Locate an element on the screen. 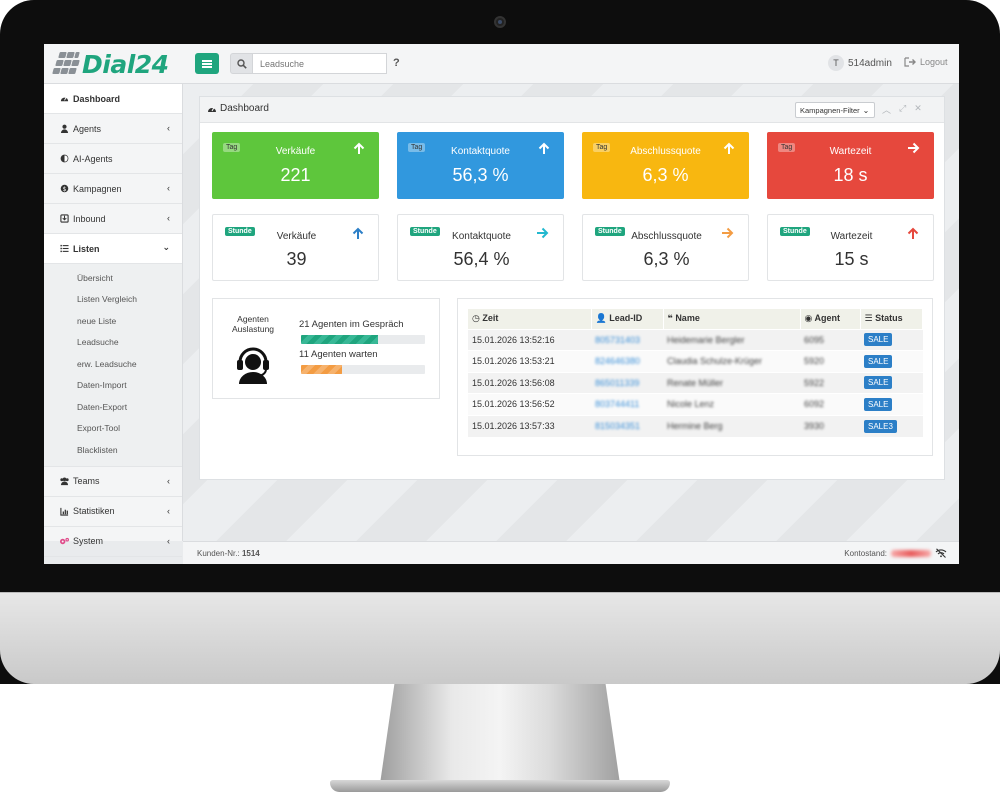  kpi-day-verkaeufe: Tag Verkäufe 221 is located at coordinates (295, 165).